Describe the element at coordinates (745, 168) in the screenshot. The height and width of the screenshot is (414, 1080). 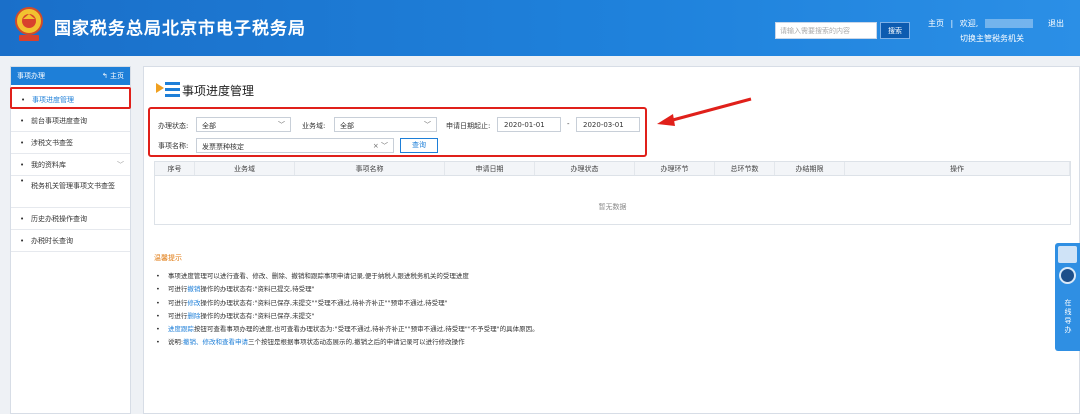
I see `table-column-header: 总环节数` at that location.